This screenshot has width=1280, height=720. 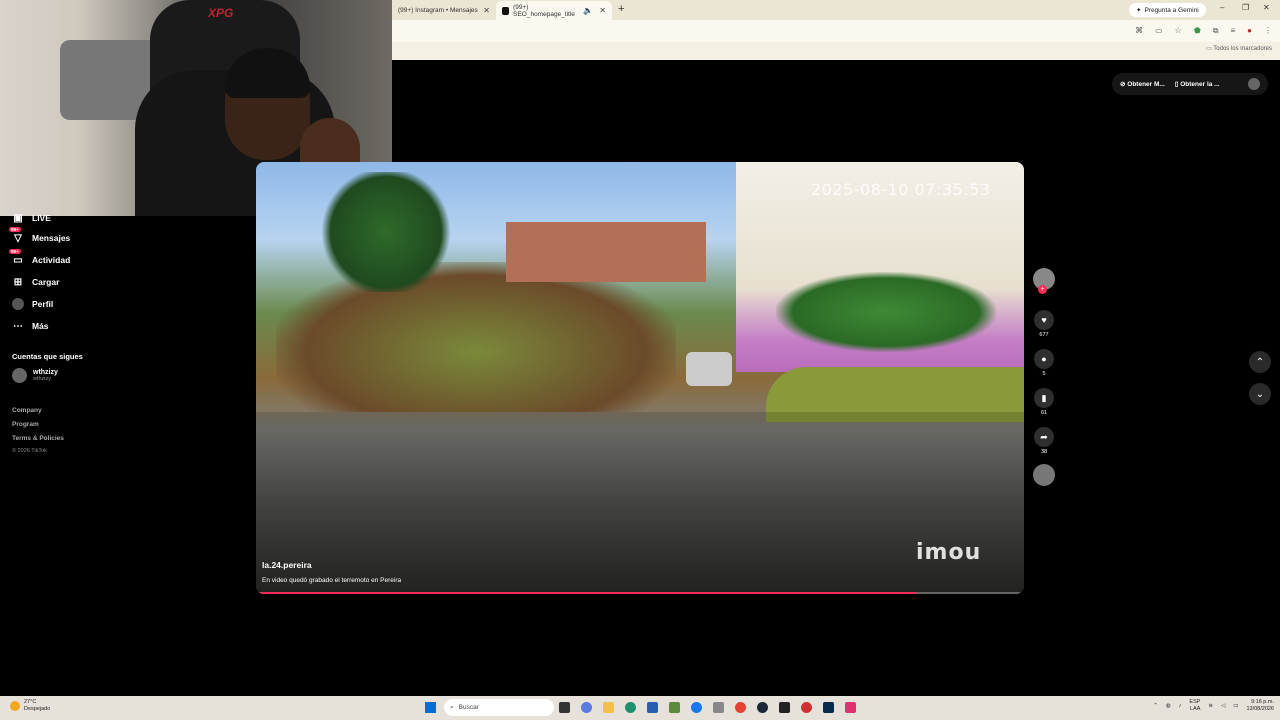 What do you see at coordinates (287, 565) in the screenshot?
I see `video-author: la.24.pereira` at bounding box center [287, 565].